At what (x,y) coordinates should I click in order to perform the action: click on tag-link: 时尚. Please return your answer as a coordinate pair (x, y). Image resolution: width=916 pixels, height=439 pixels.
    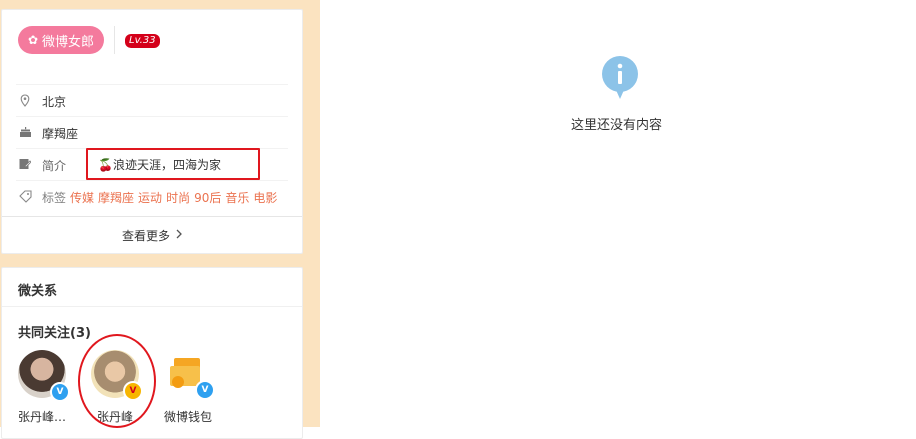
    Looking at the image, I should click on (178, 198).